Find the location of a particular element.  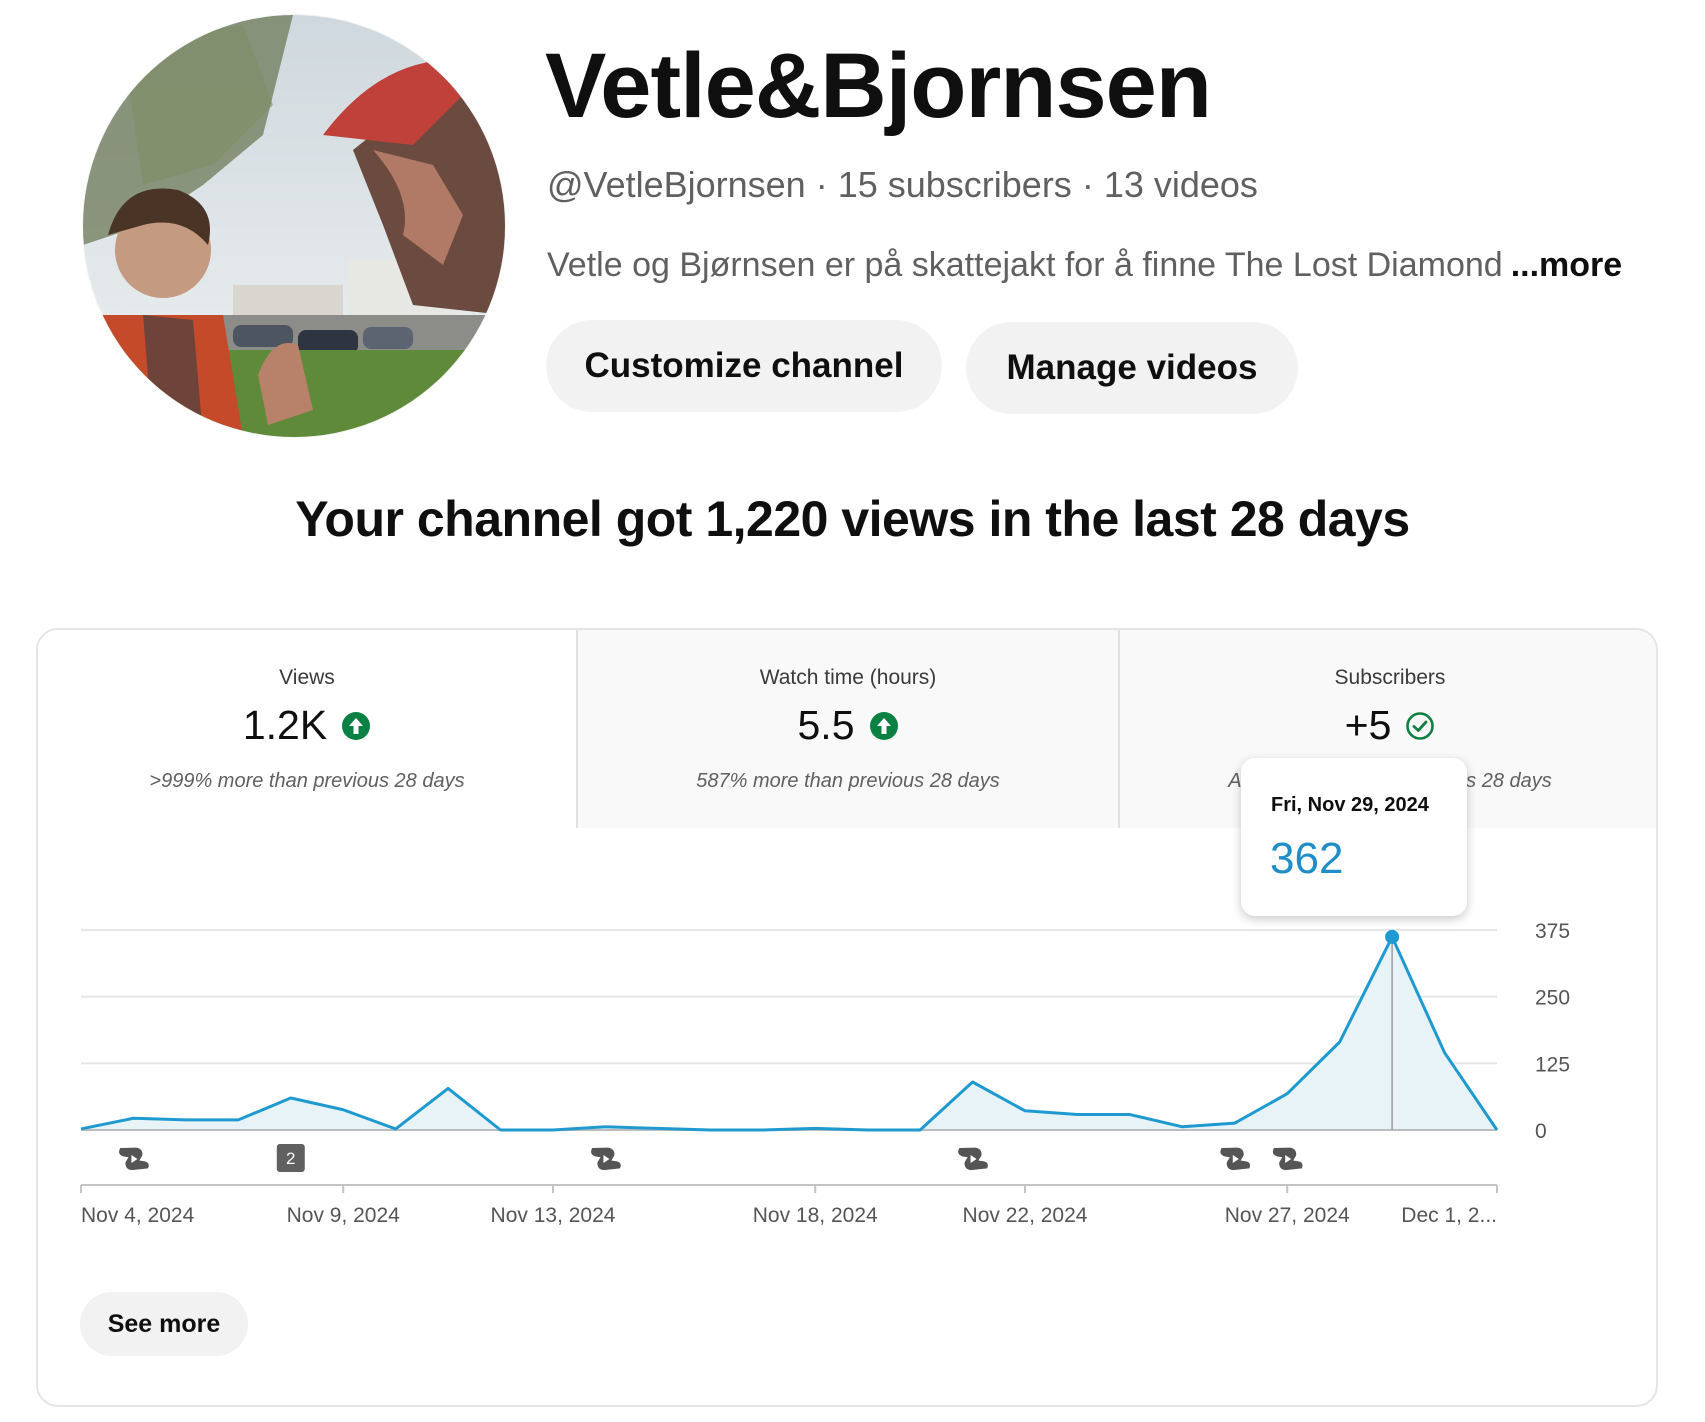

y-tick-label: 0 is located at coordinates (1541, 1131).